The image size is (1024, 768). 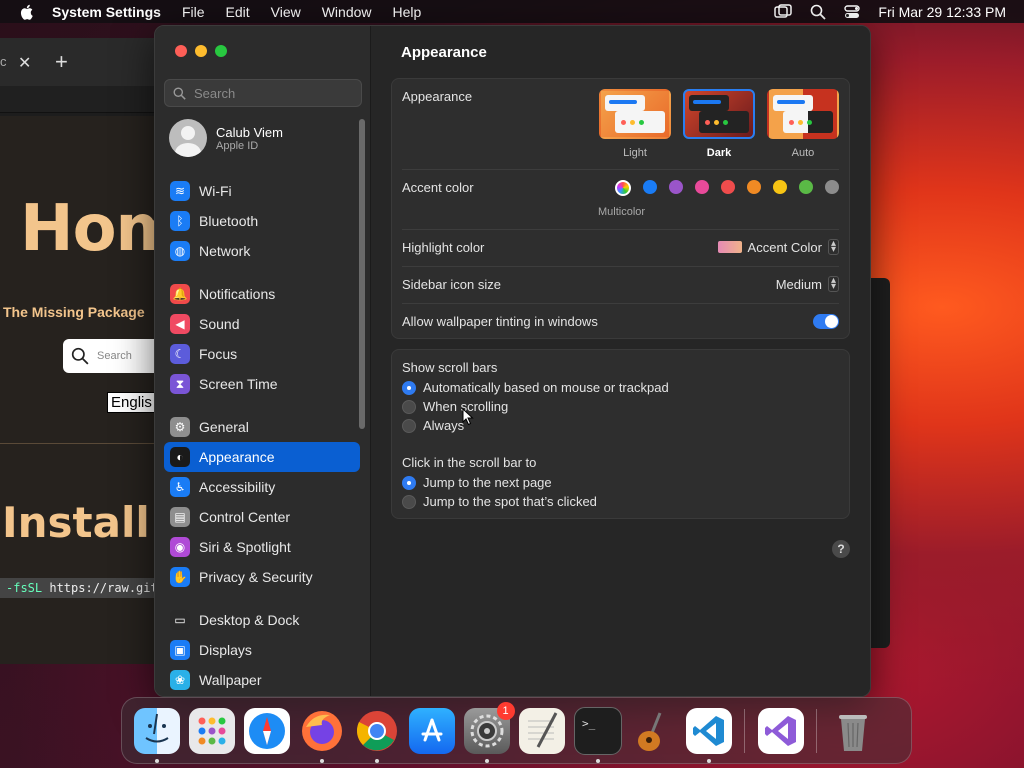 What do you see at coordinates (635, 114) in the screenshot?
I see `light-thumbnail` at bounding box center [635, 114].